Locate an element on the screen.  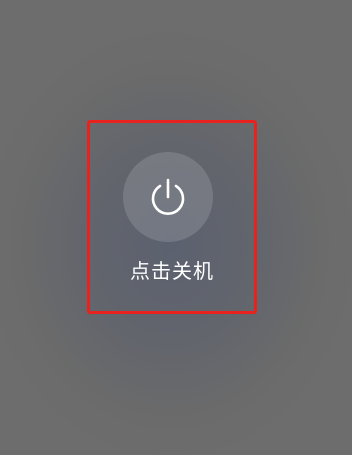
power-off-label: 点击关机 is located at coordinates (172, 269).